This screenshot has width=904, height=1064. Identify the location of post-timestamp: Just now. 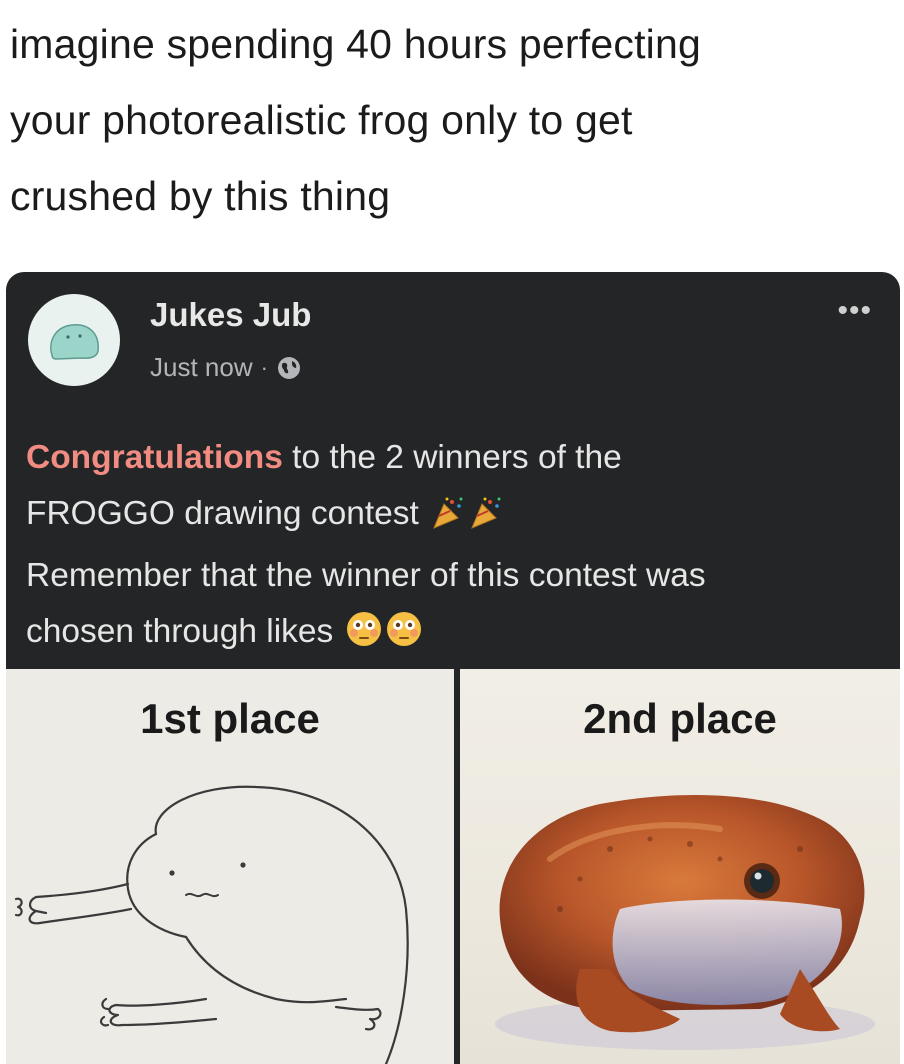
(201, 367).